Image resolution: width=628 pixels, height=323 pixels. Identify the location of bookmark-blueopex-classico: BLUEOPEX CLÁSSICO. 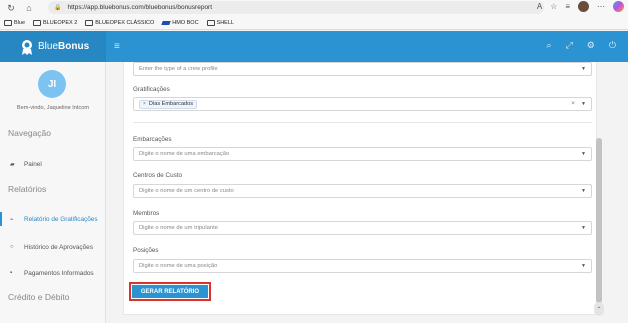
(119, 22).